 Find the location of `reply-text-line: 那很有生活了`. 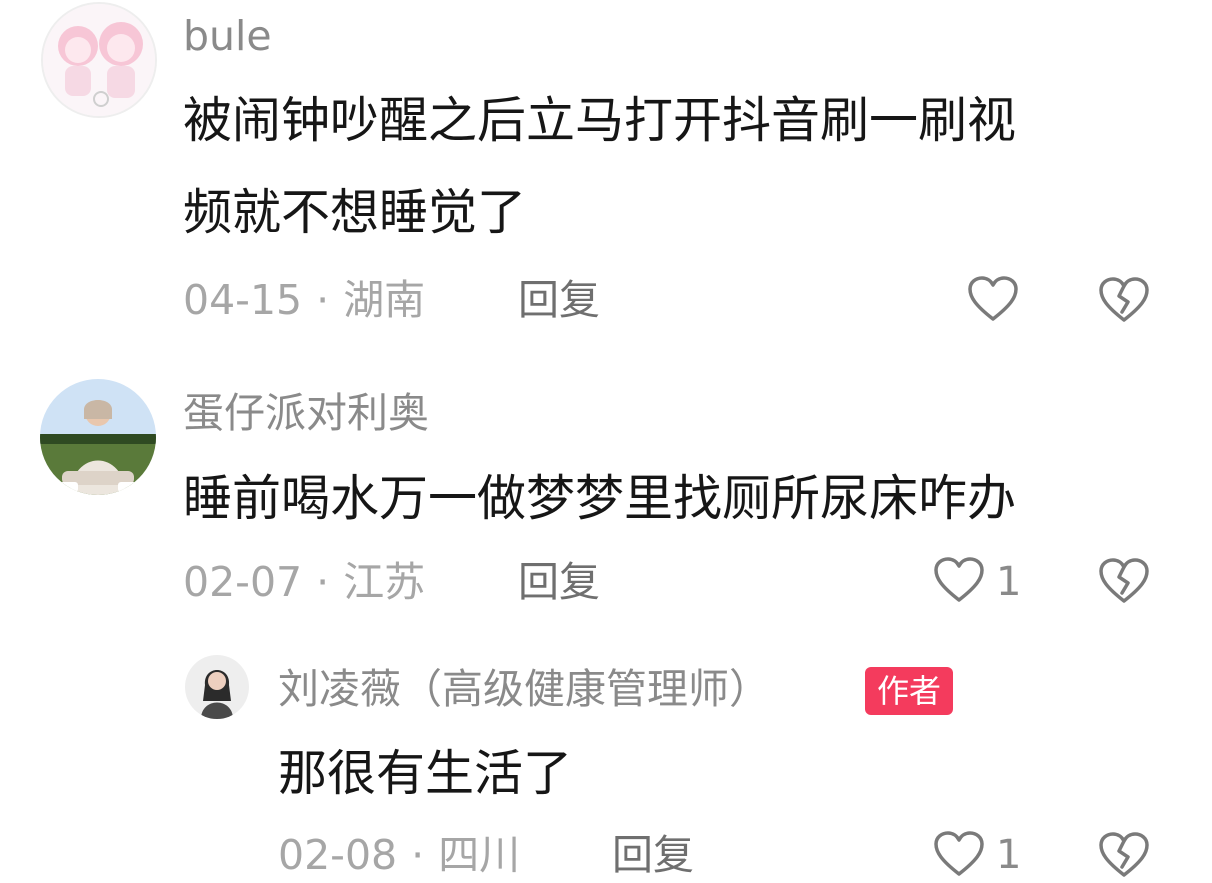

reply-text-line: 那很有生活了 is located at coordinates (425, 773).